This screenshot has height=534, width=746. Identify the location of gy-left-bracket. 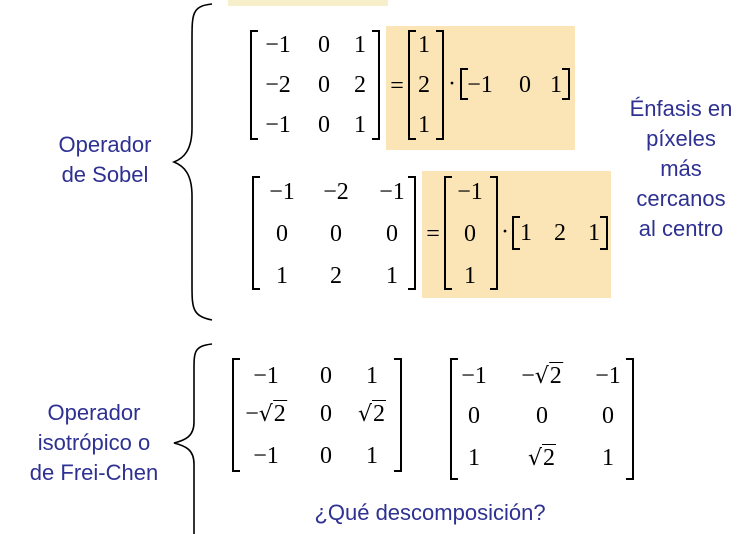
(256, 233).